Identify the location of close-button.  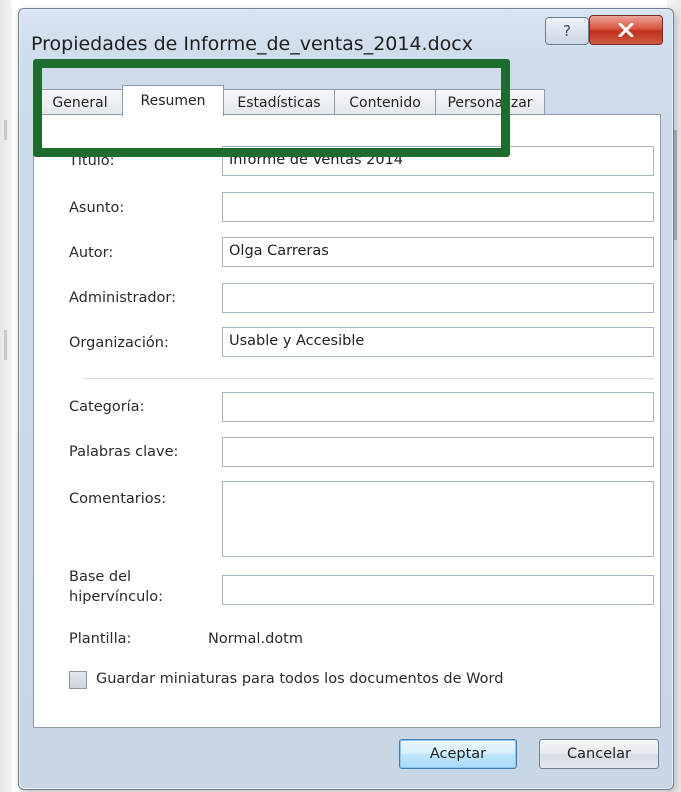
(626, 30).